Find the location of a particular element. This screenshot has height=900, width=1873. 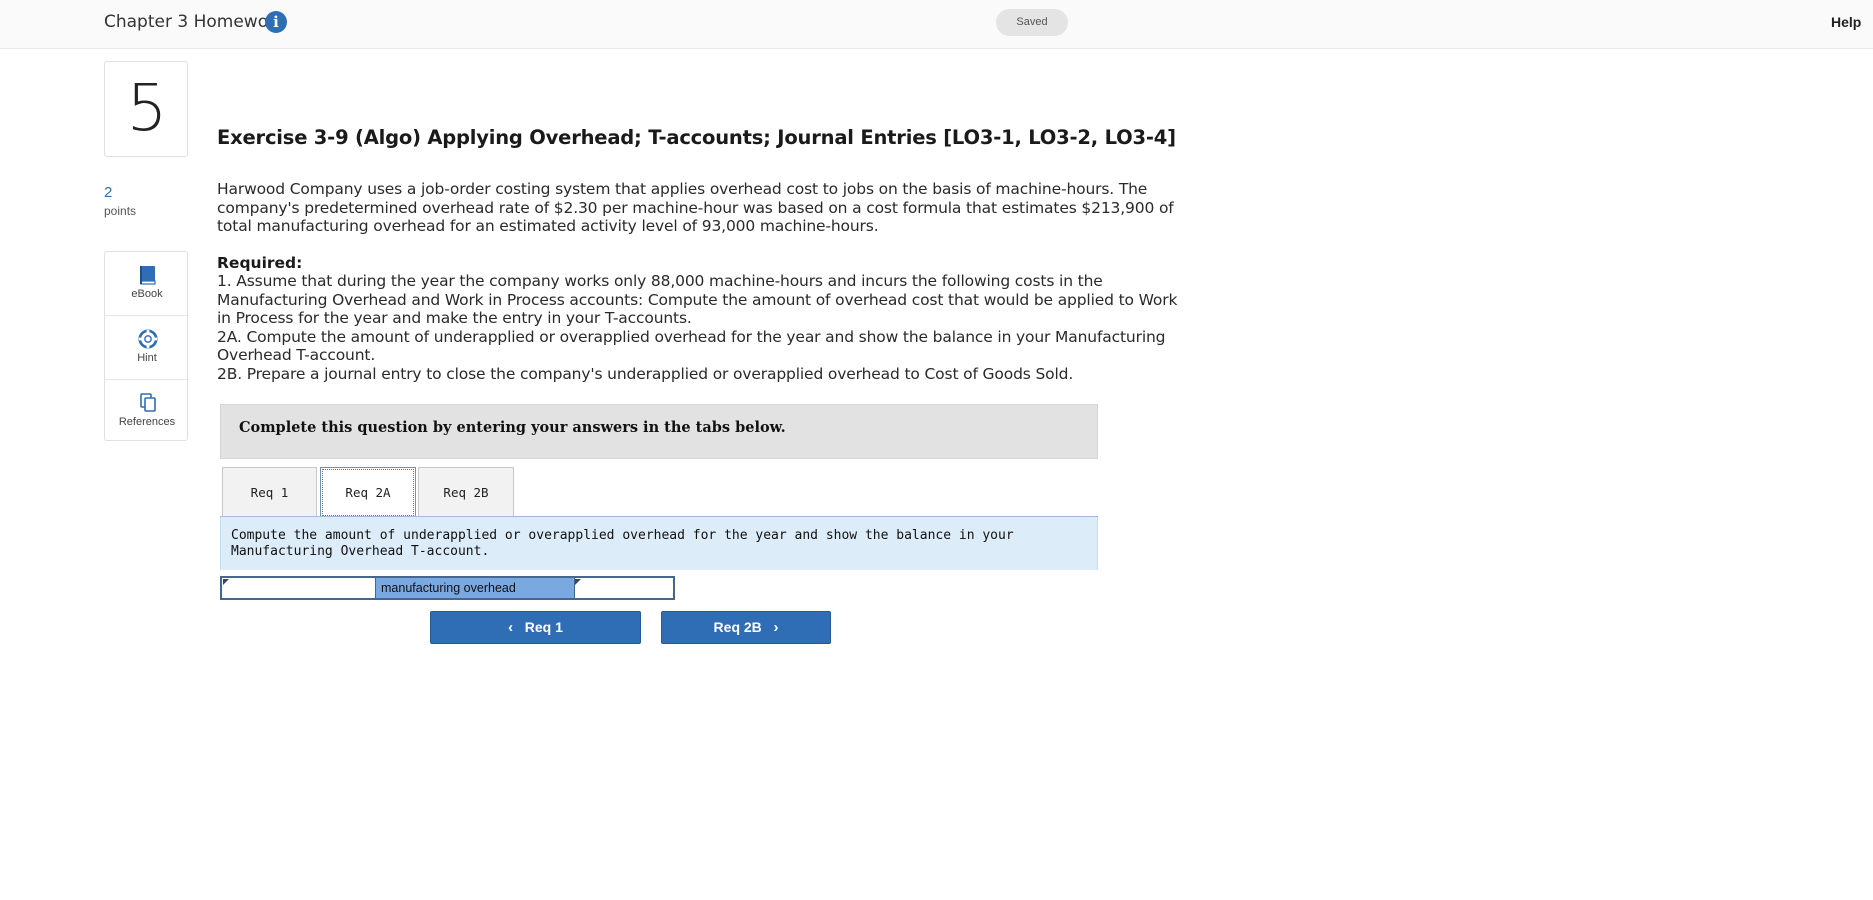

hint-button: Hint is located at coordinates (147, 346).